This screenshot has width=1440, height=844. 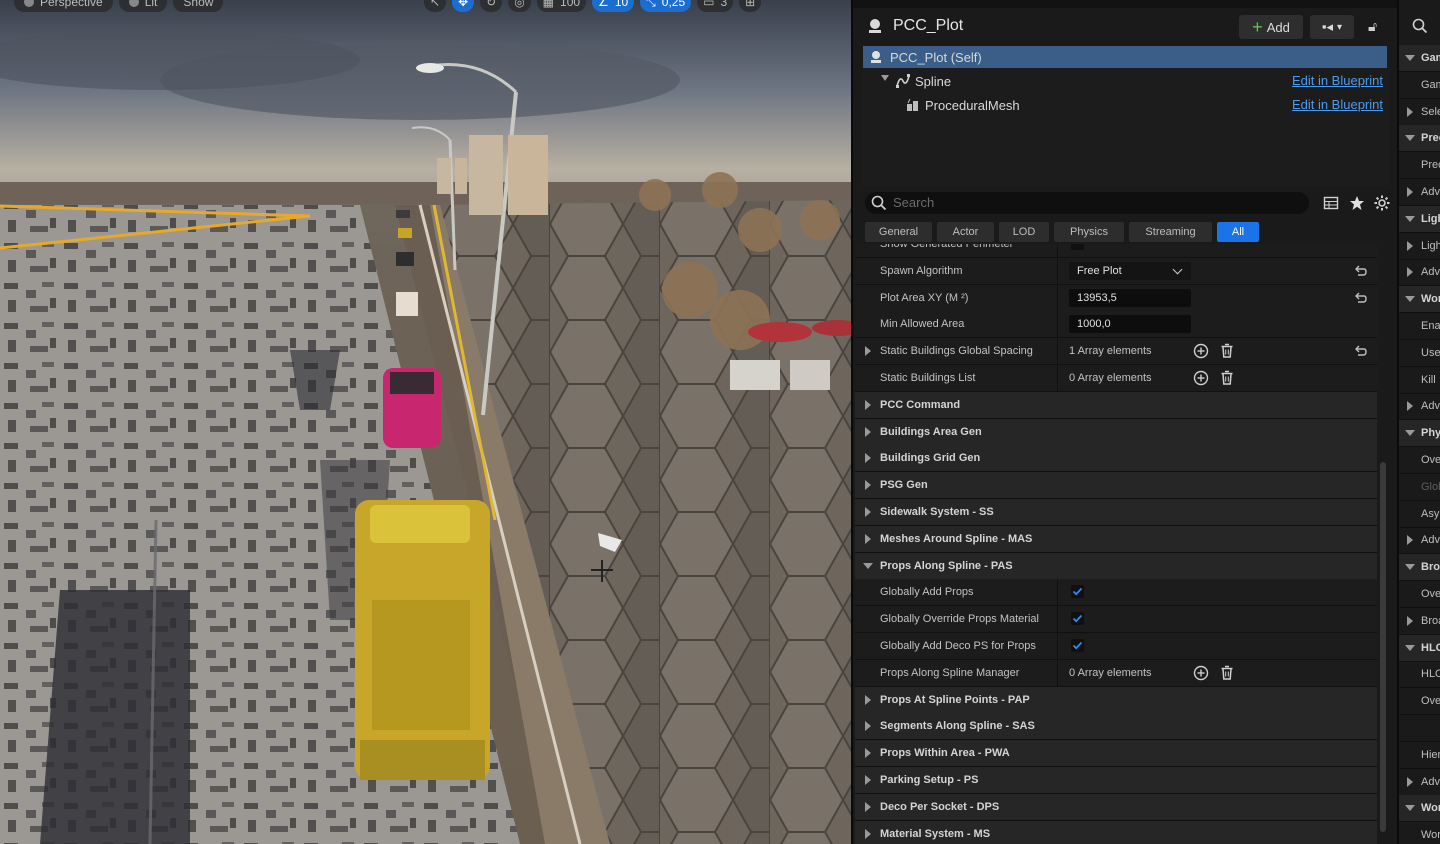 I want to click on lock-icon: 🔓︎, so click(x=1375, y=26).